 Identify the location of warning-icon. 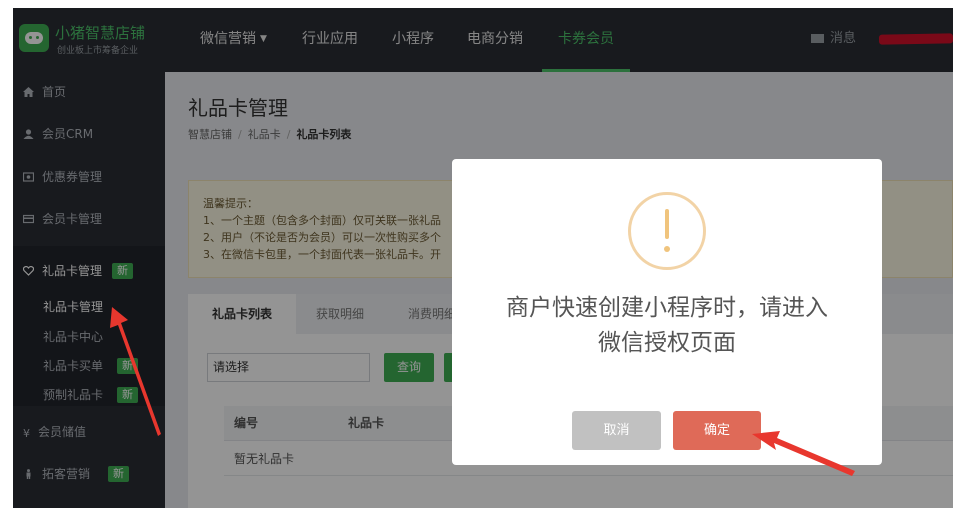
(667, 231).